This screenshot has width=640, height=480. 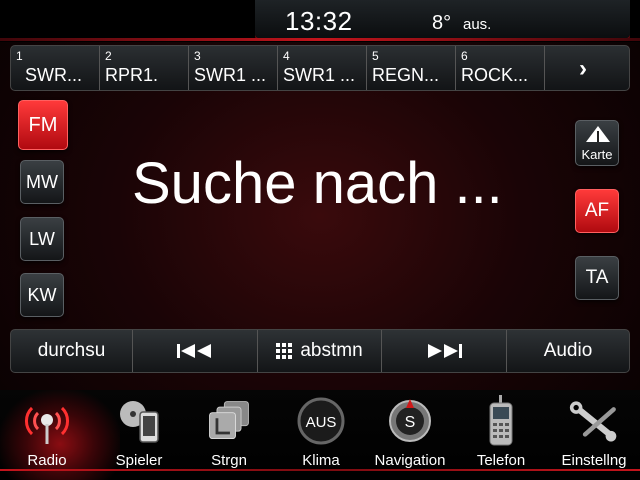 I want to click on seek-forward-icon, so click(x=445, y=351).